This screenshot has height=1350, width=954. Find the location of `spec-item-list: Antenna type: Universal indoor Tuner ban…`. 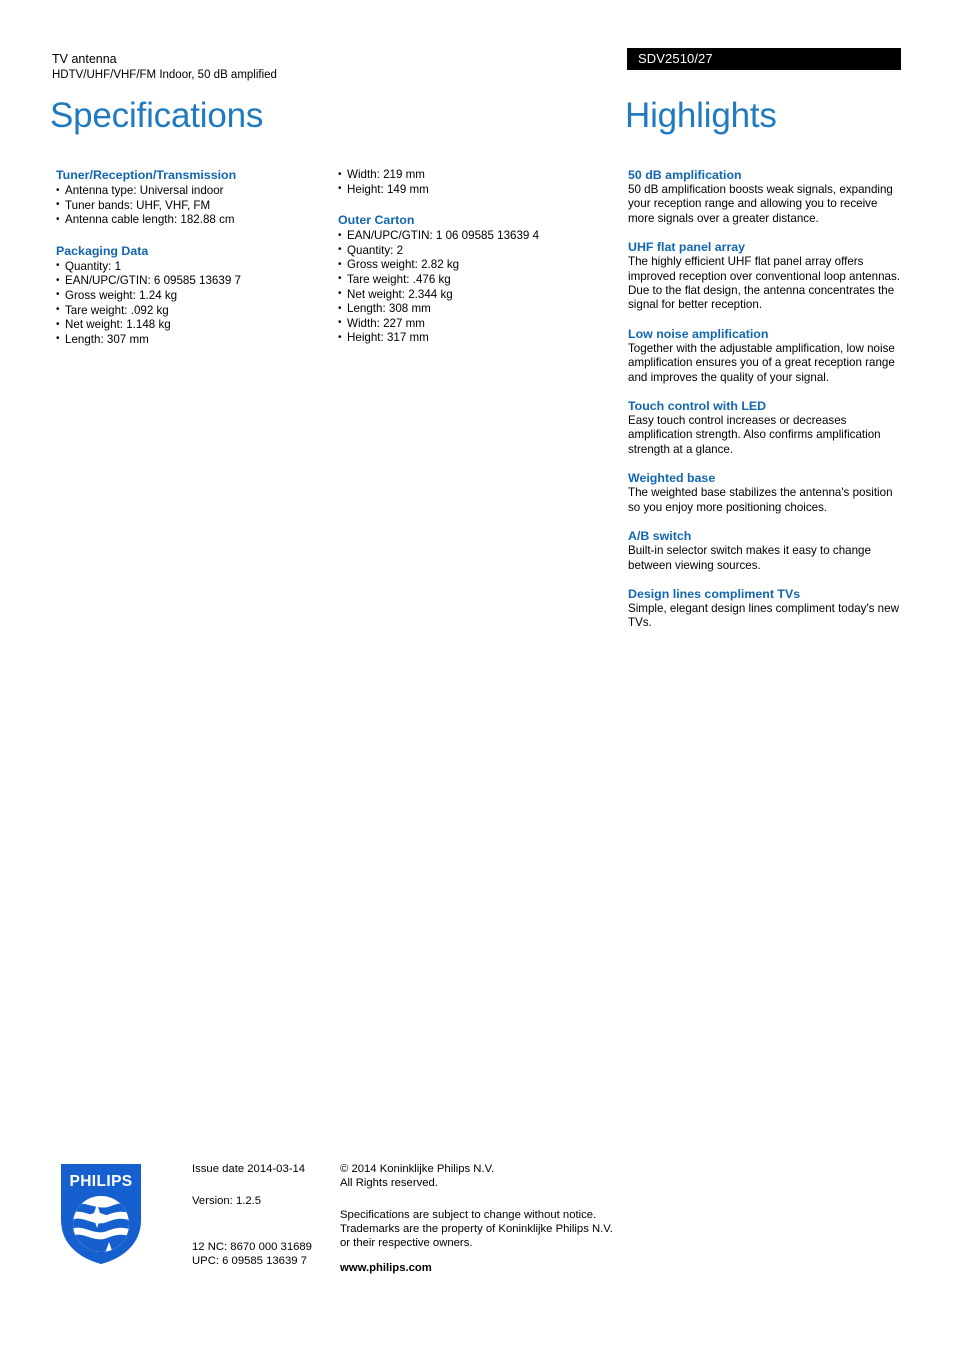

spec-item-list: Antenna type: Universal indoor Tuner ban… is located at coordinates (190, 206).